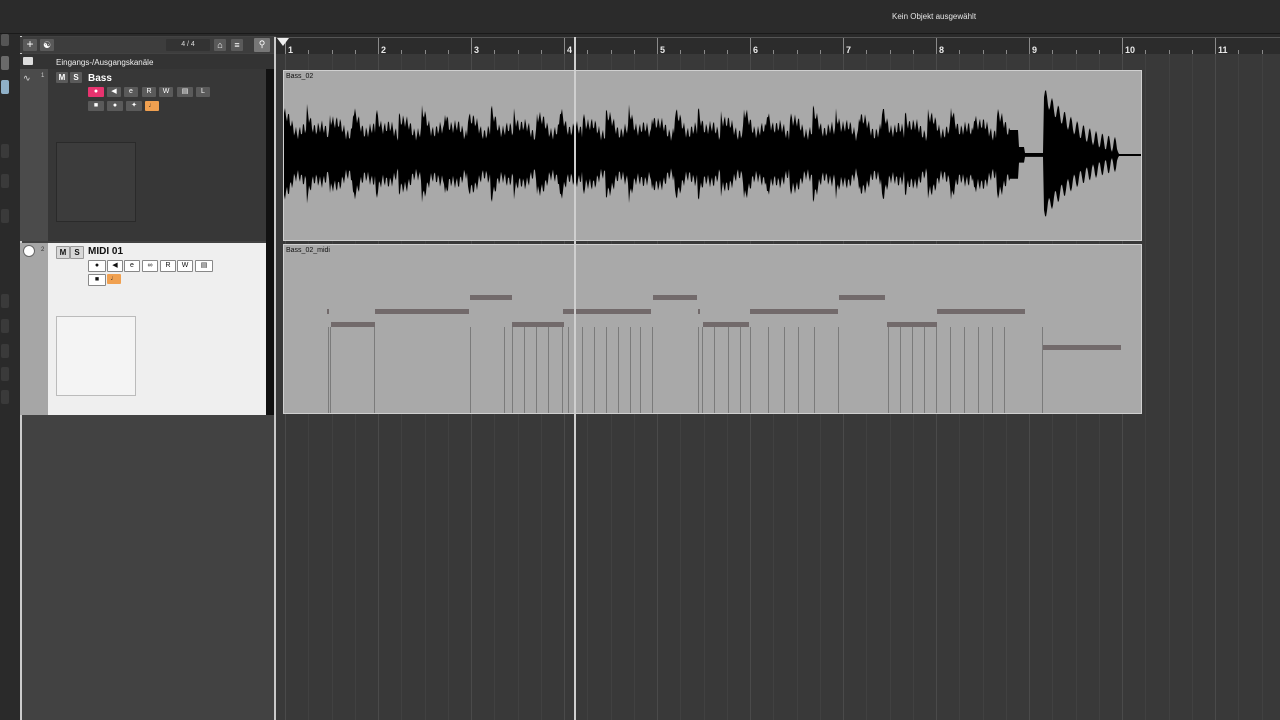  I want to click on track-name: Bass, so click(100, 78).